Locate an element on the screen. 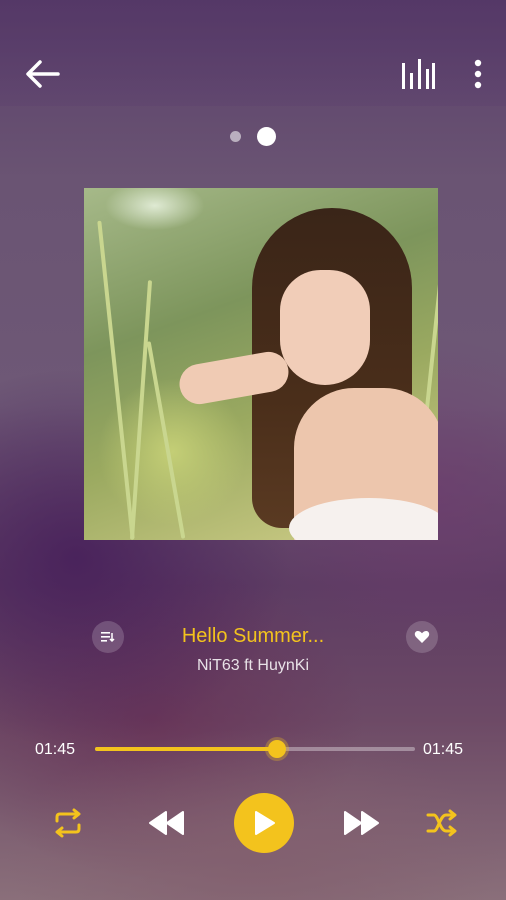 The width and height of the screenshot is (506, 900). equalizer-button is located at coordinates (418, 74).